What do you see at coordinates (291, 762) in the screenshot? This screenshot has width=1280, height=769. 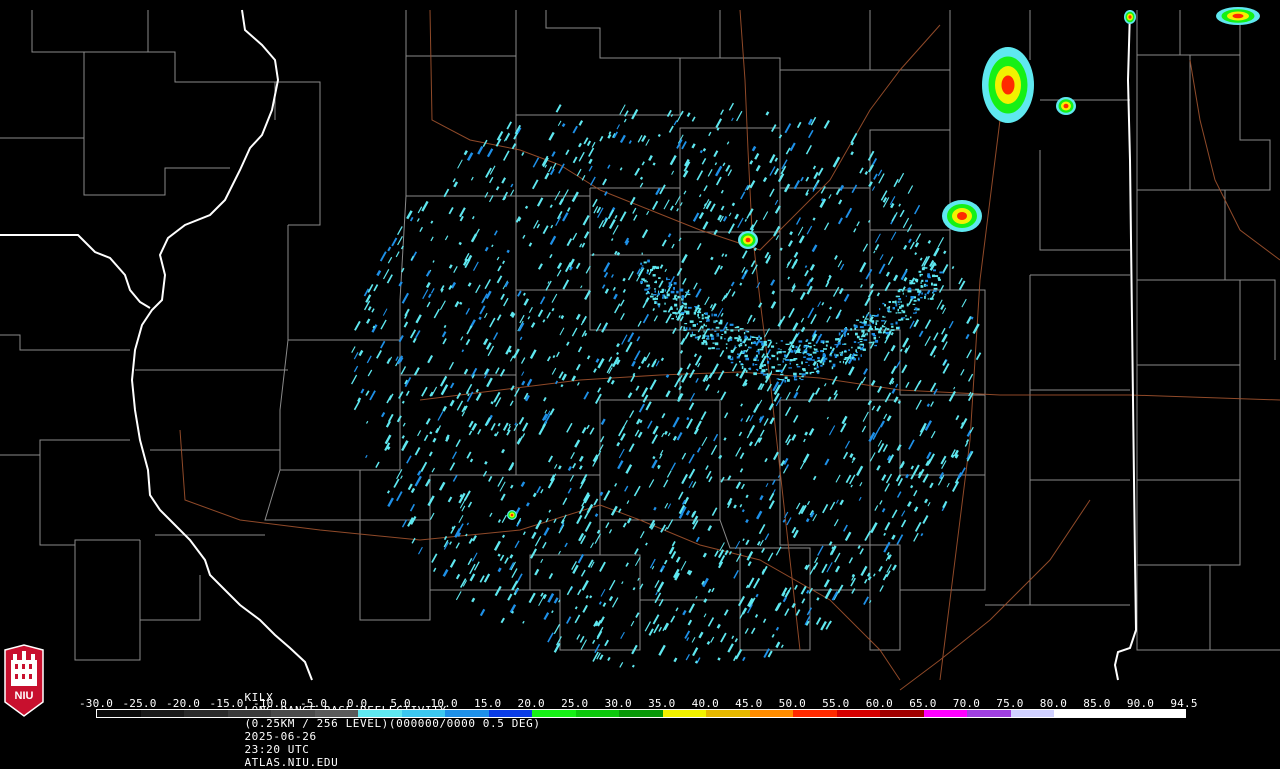 I see `source-url: ATLAS.NIU.EDU` at bounding box center [291, 762].